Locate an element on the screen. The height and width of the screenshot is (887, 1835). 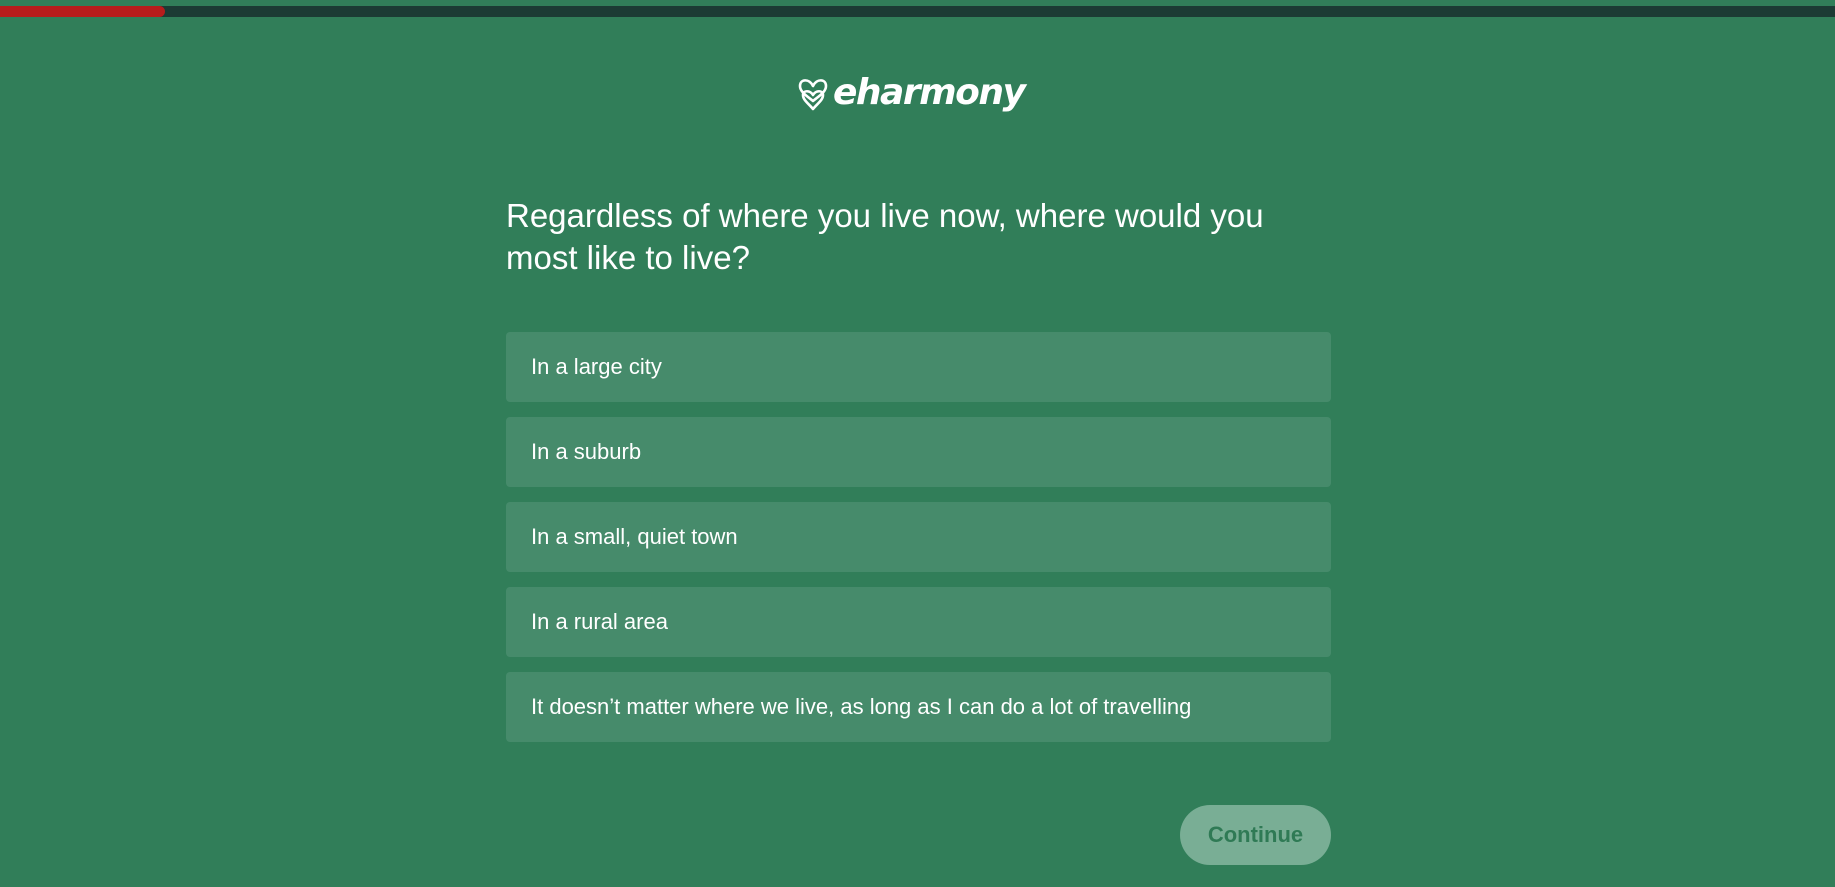
option-label: In a rural area is located at coordinates (599, 621).